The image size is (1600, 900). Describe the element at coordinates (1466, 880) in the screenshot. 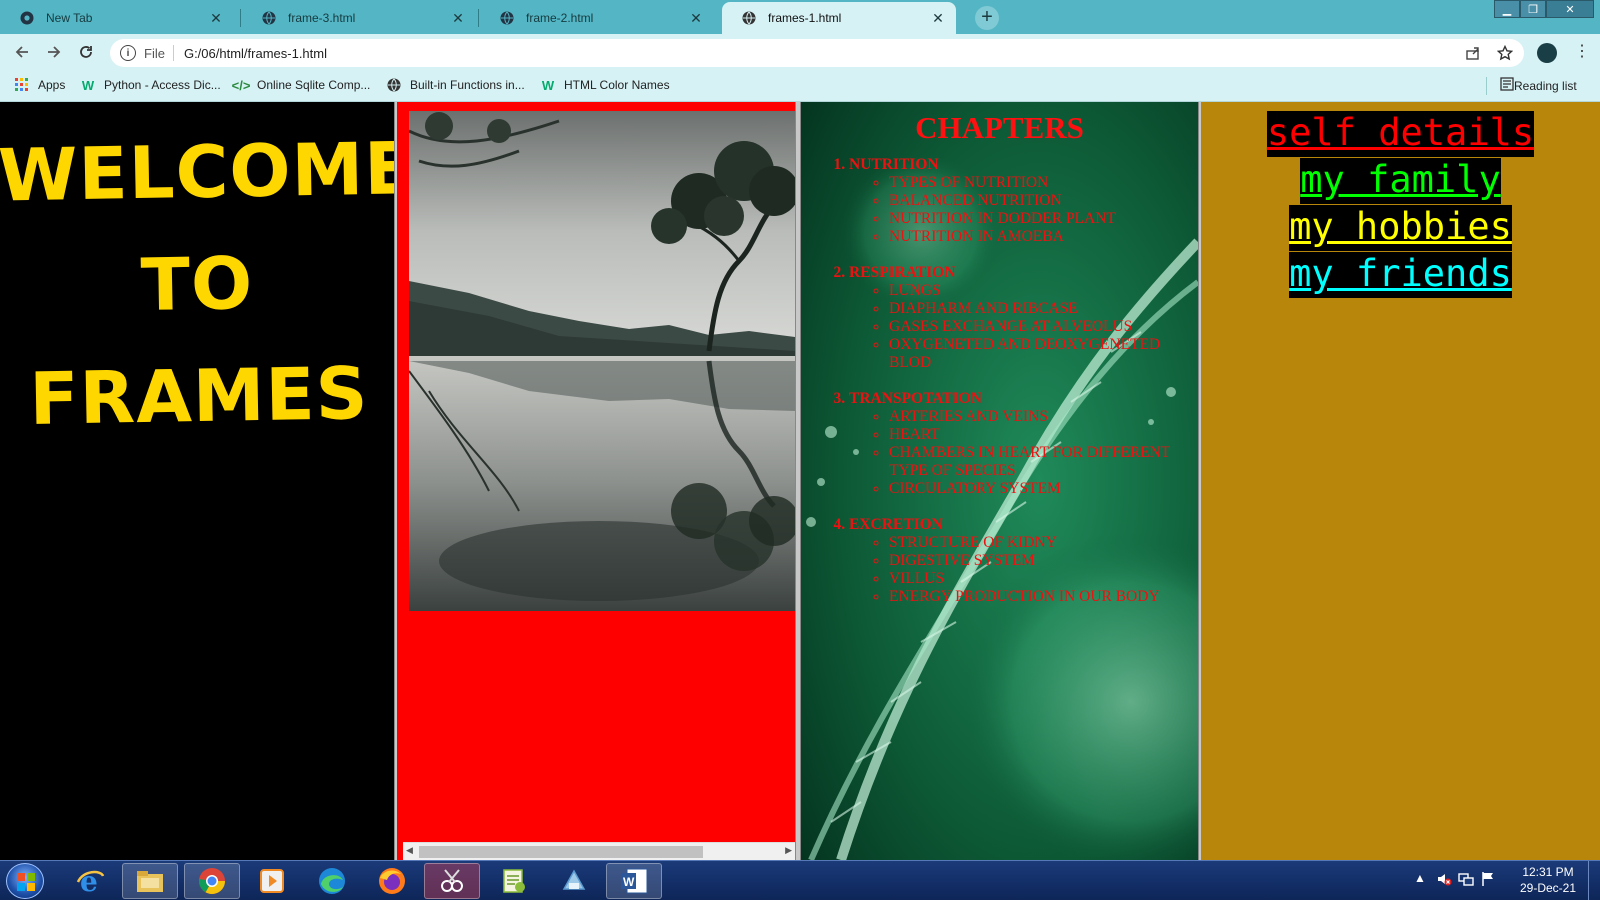

I see `network-icon` at that location.